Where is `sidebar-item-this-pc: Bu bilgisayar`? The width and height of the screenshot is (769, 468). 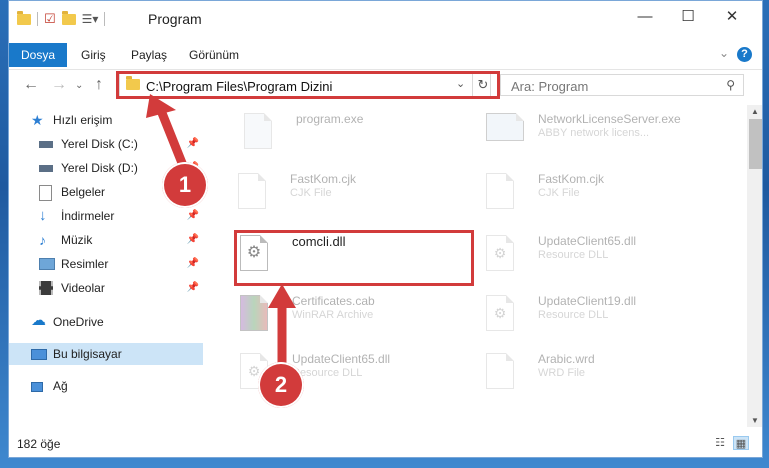
sidebar-item-this-pc: Bu bilgisayar is located at coordinates (106, 354).